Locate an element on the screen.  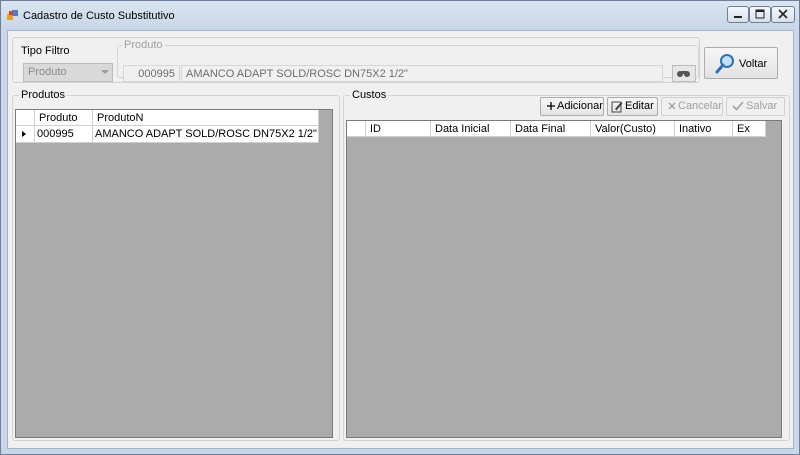
produto-description-field: AMANCO ADAPT SOLD/ROSC DN75X2 1/2" is located at coordinates (422, 73).